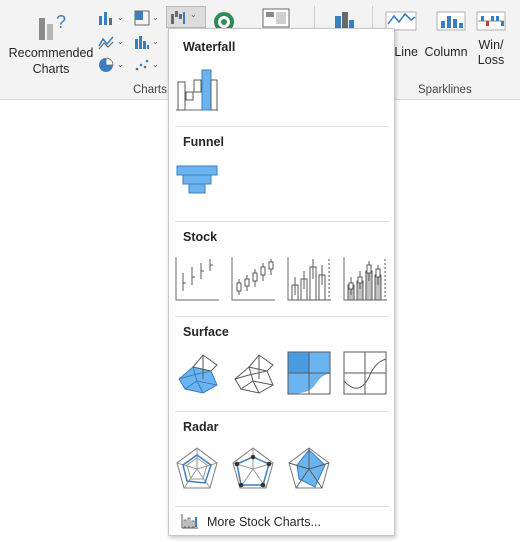  Describe the element at coordinates (309, 279) in the screenshot. I see `stock-volume-high-low-close-option` at that location.